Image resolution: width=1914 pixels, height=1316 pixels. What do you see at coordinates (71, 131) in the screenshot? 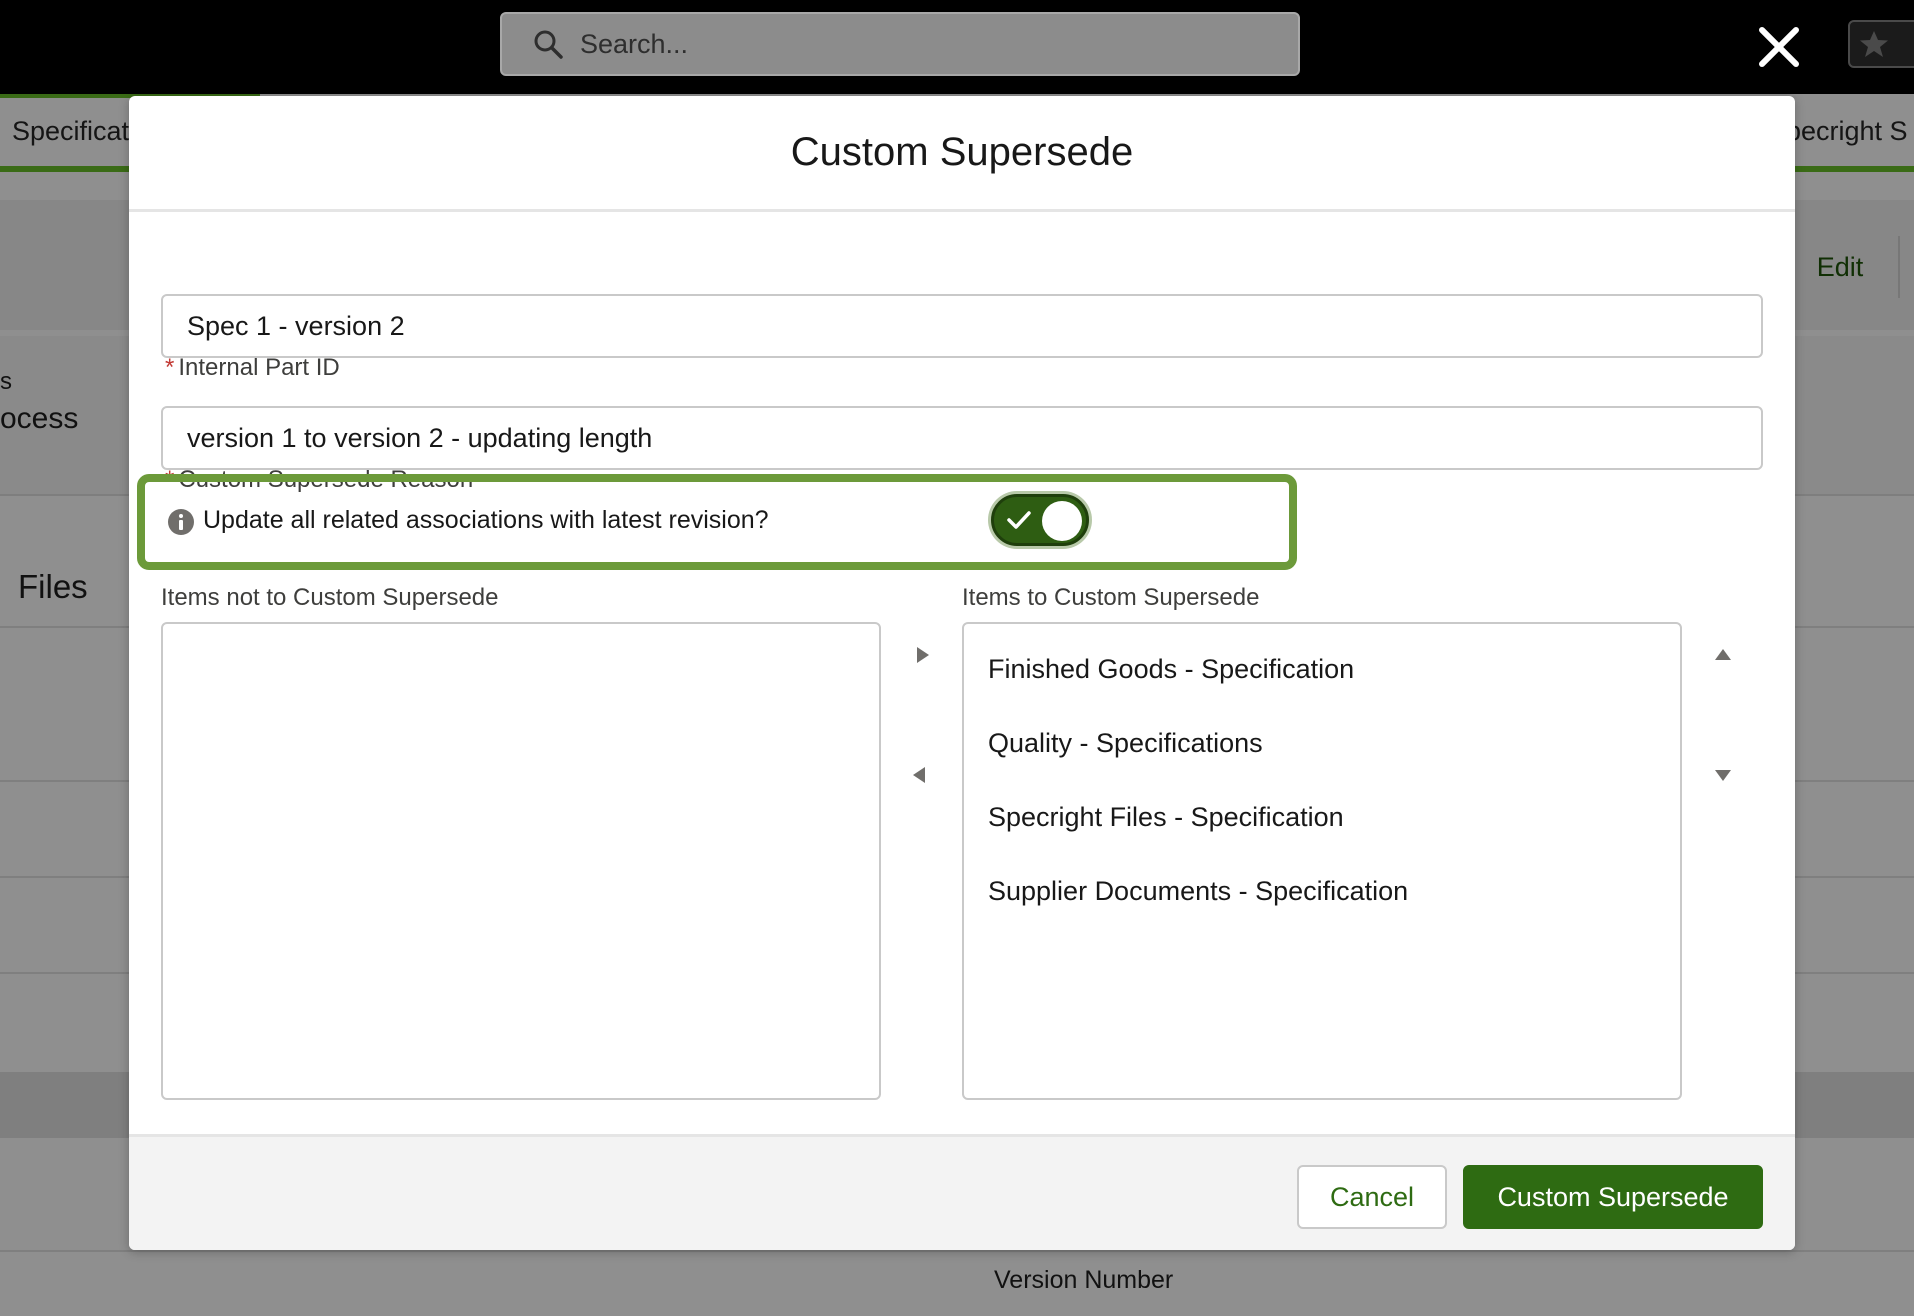
I see `background-tab-left: Specificat` at bounding box center [71, 131].